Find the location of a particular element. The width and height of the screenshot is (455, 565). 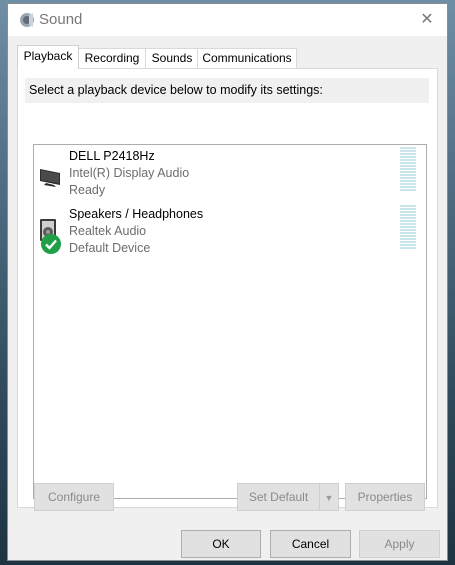

device-driver: Realtek Audio is located at coordinates (108, 231).